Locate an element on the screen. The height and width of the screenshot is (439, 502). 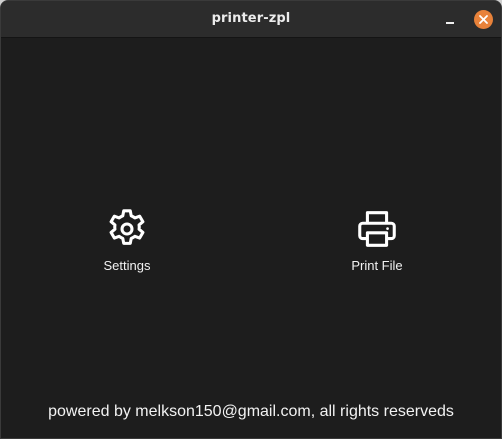
settings-button: Settings is located at coordinates (127, 241).